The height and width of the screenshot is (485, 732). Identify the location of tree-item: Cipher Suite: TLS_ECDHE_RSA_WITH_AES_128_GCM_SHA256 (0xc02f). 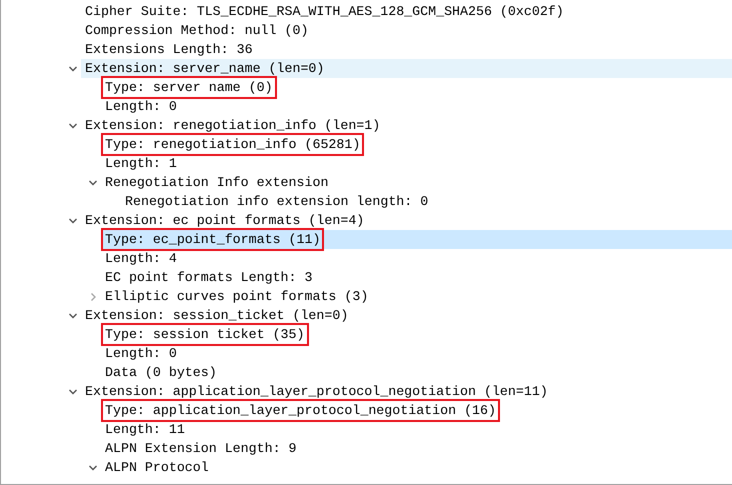
(406, 11).